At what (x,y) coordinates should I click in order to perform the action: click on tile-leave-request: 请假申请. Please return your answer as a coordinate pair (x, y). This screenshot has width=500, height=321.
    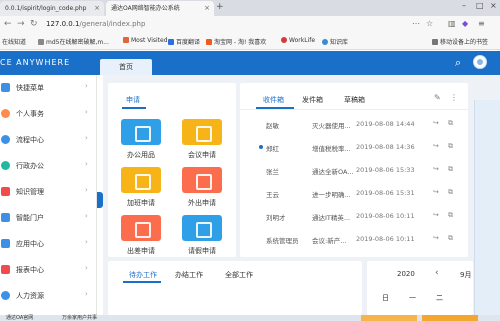
    Looking at the image, I should click on (202, 235).